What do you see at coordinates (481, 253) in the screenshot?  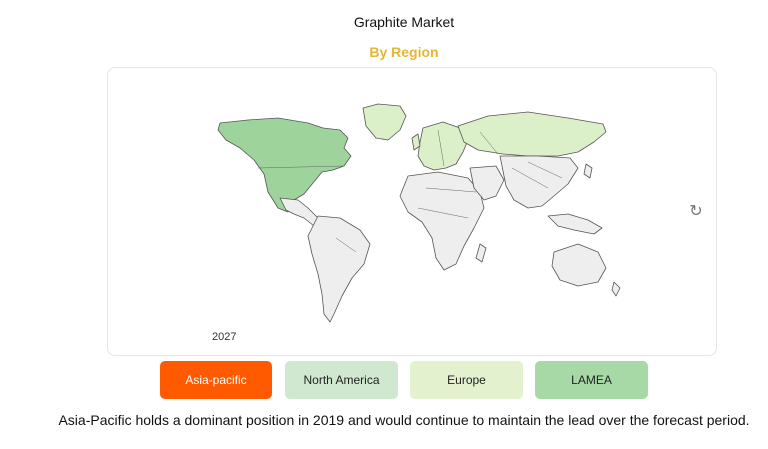 I see `region-madagascar` at bounding box center [481, 253].